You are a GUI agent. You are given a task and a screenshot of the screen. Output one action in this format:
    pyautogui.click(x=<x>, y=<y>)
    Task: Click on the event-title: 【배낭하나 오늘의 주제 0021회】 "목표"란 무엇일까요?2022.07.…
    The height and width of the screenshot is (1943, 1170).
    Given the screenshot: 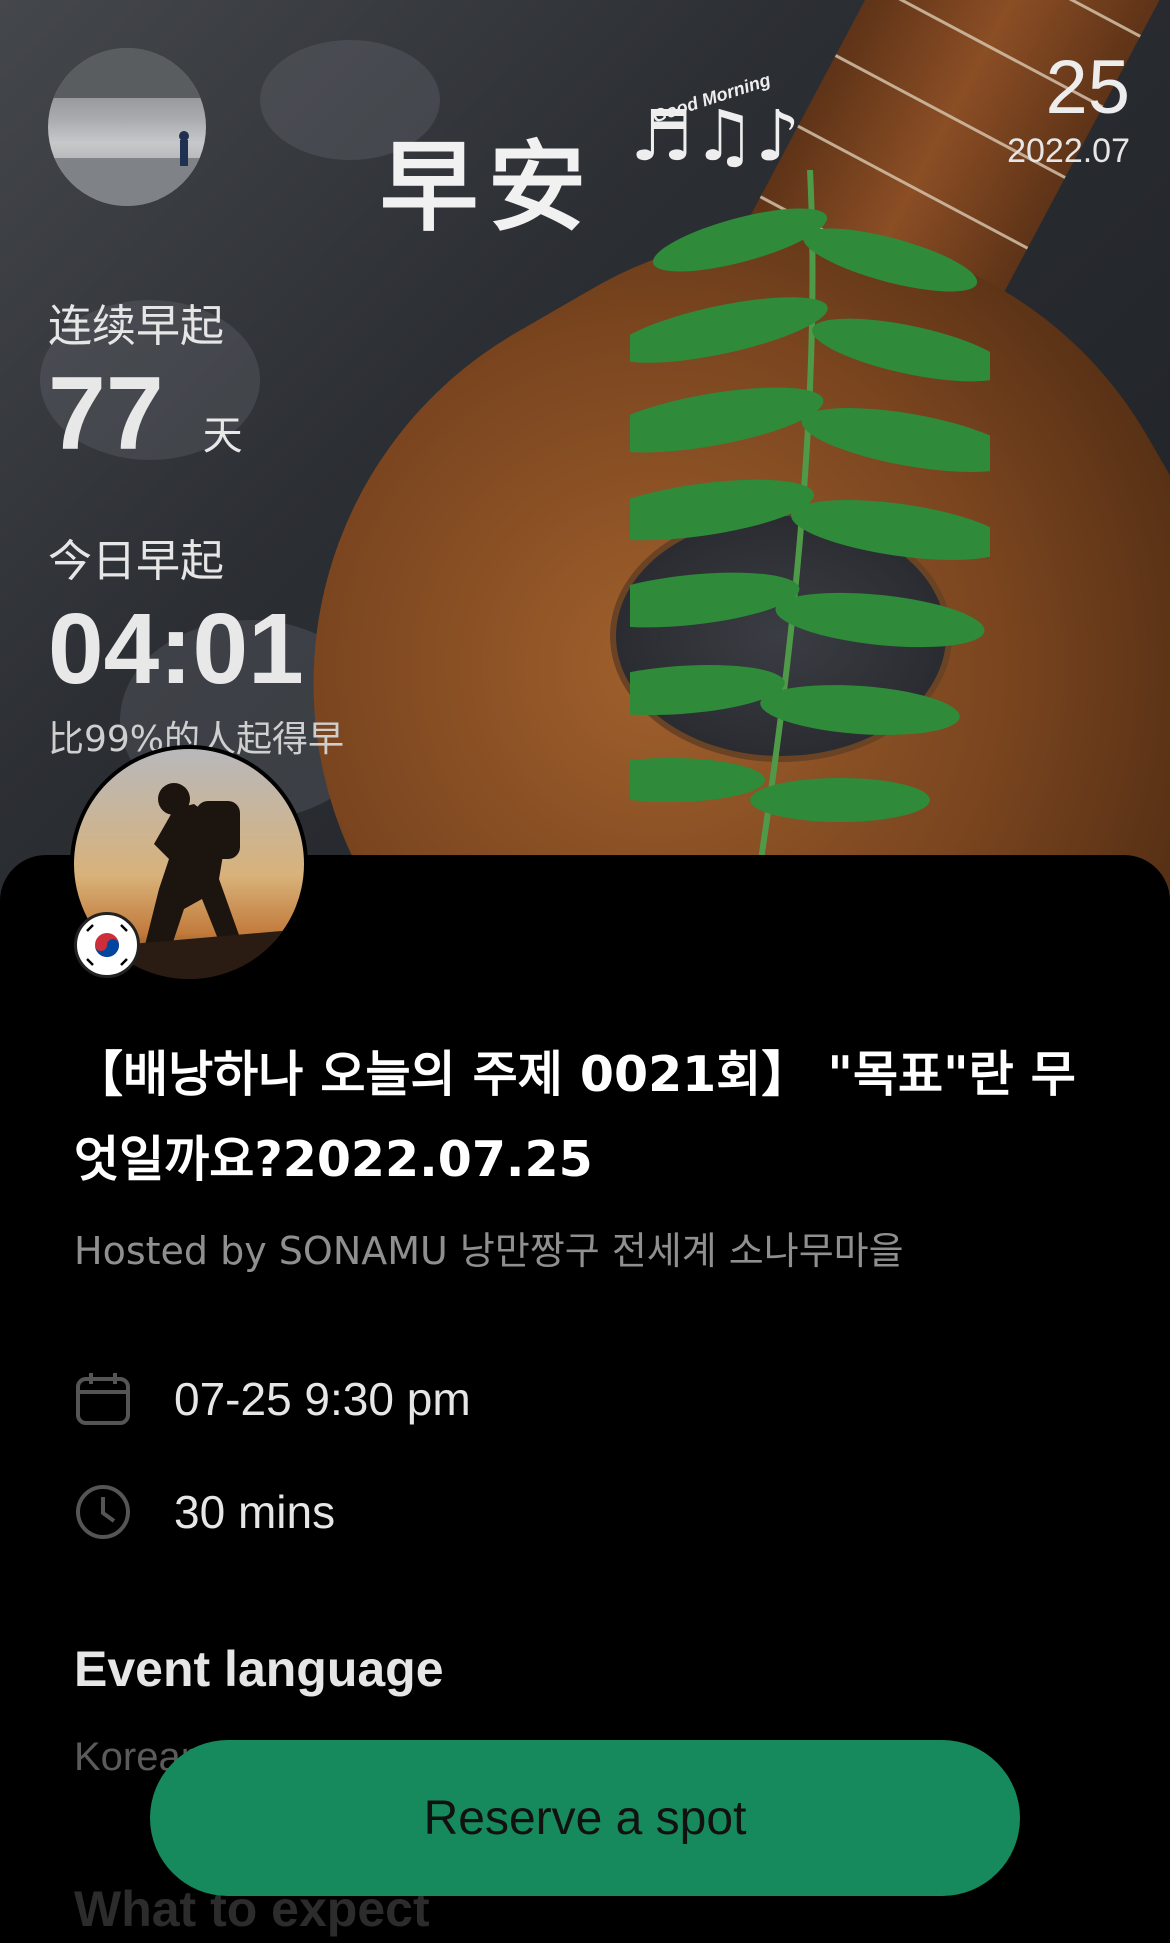 What is the action you would take?
    pyautogui.click(x=575, y=1117)
    